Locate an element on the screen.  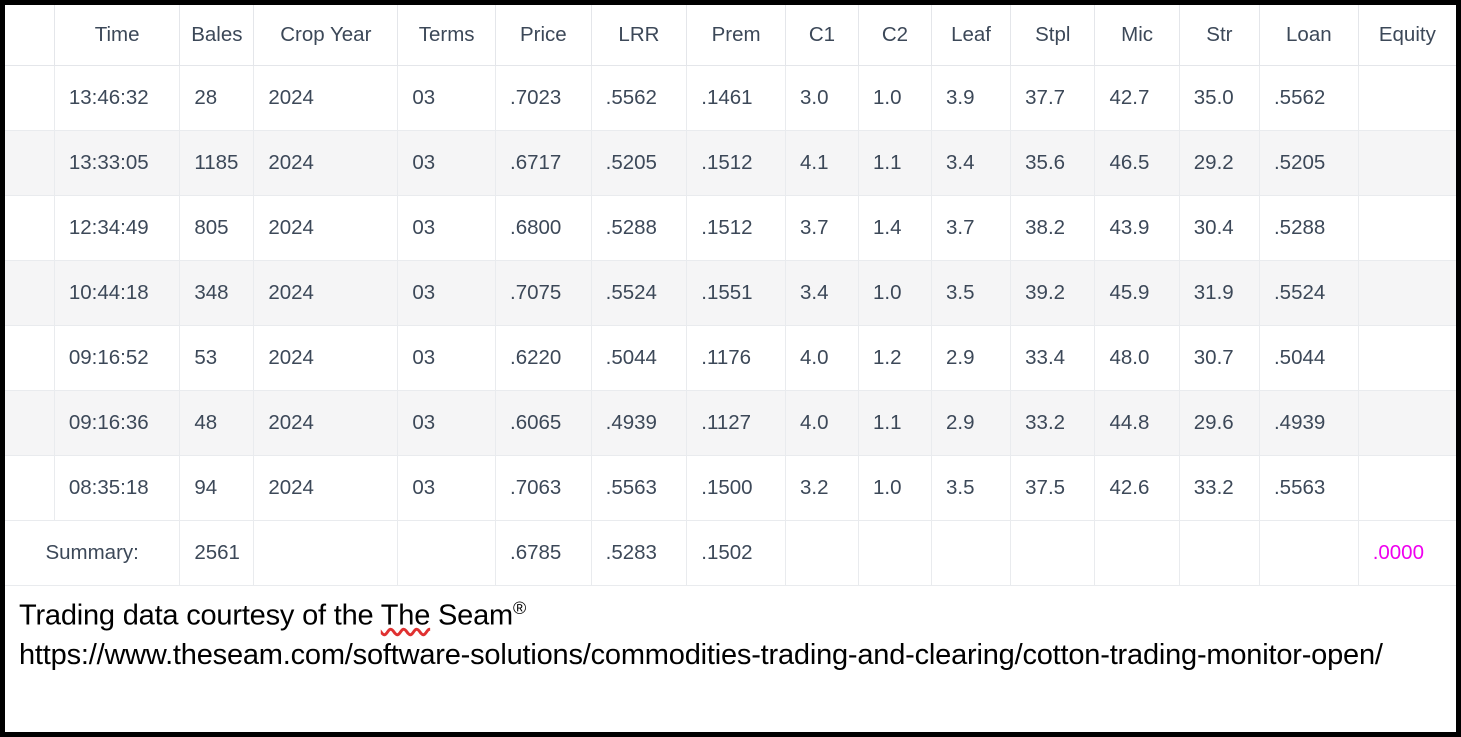
cell-price: .6800 is located at coordinates (543, 228).